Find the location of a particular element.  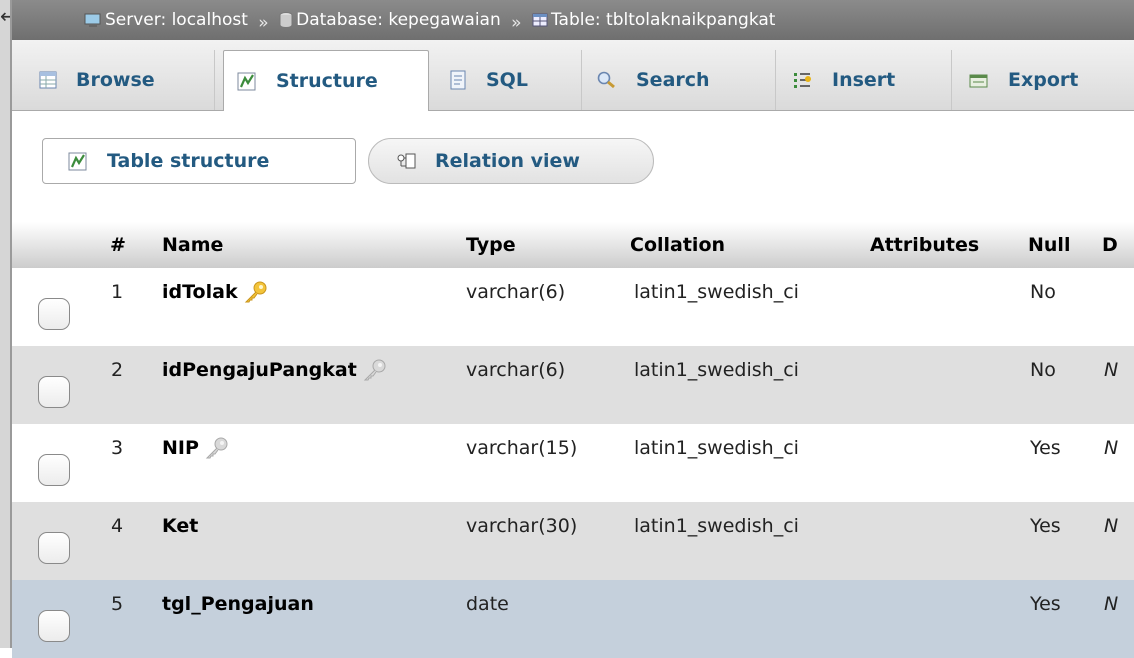

row-number: 2 is located at coordinates (117, 370).